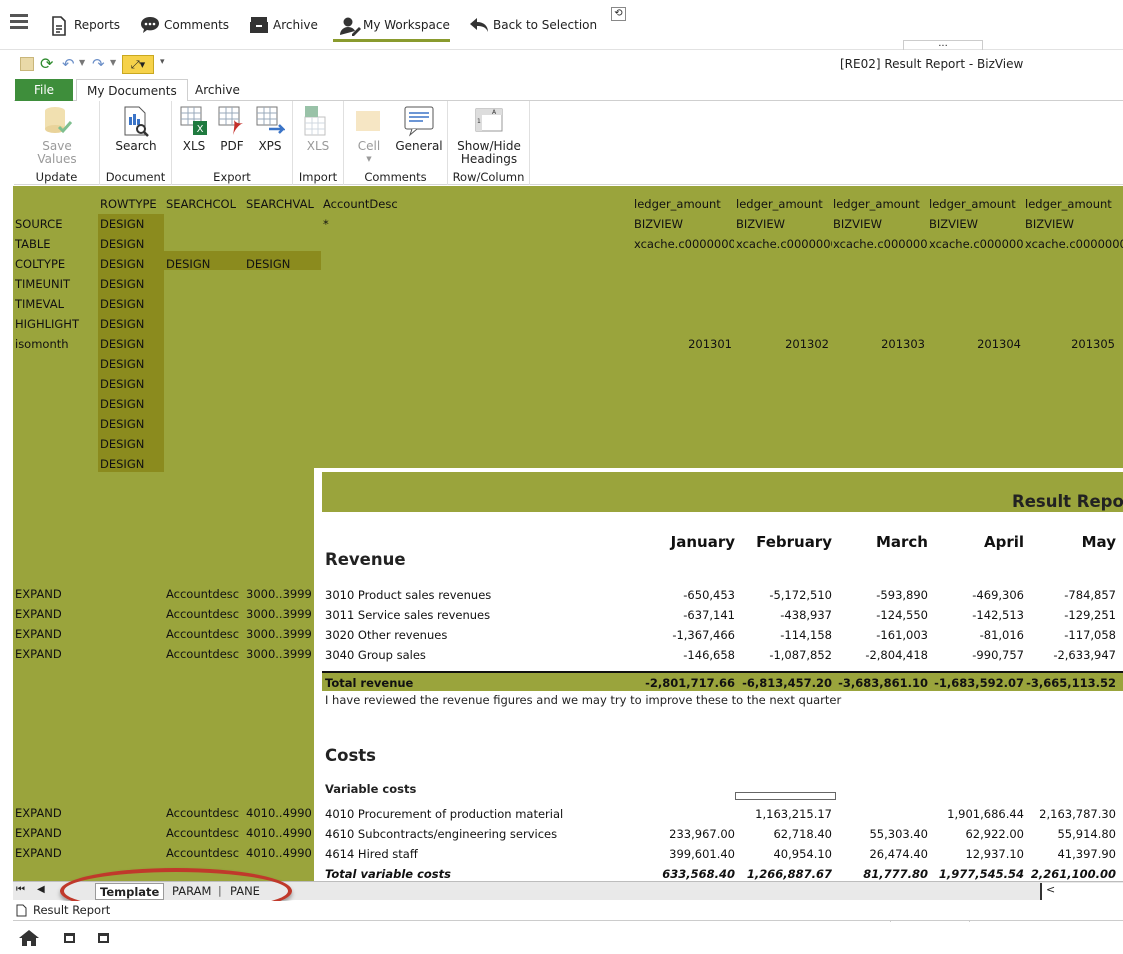  What do you see at coordinates (976, 244) in the screenshot?
I see `table-xcache-4: xcache.c0000000` at bounding box center [976, 244].